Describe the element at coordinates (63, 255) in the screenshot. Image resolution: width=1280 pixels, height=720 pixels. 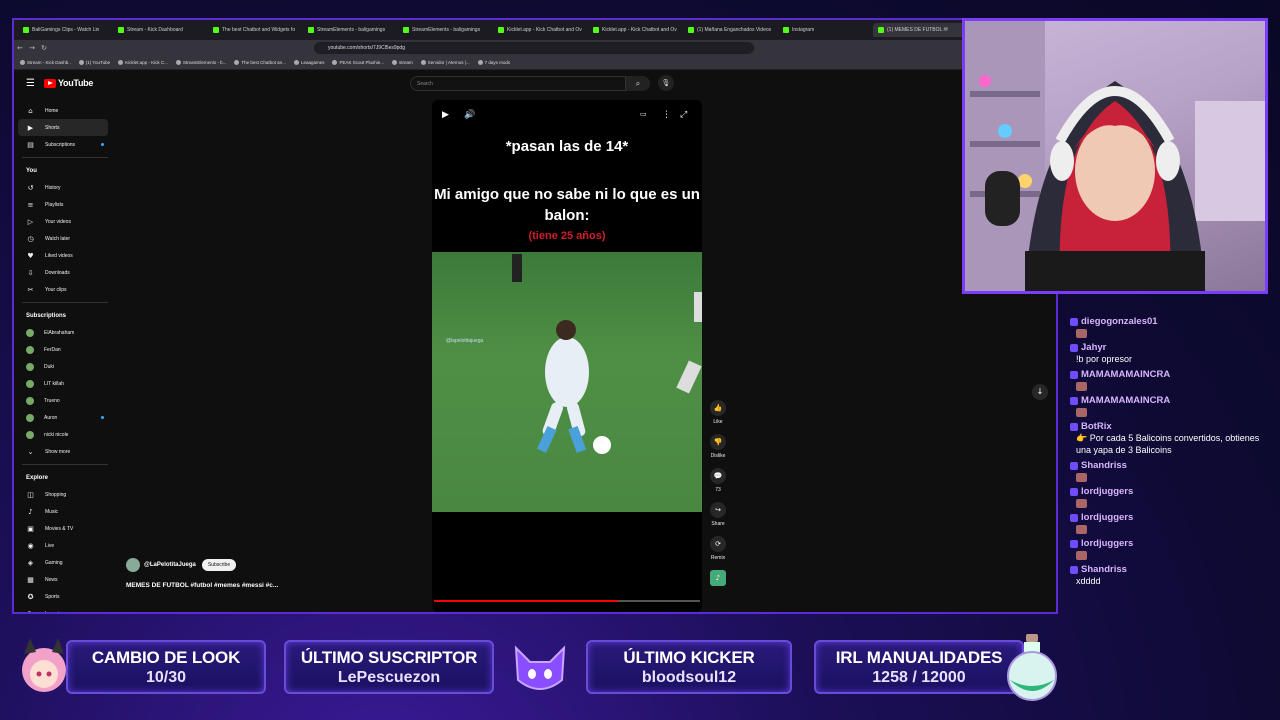
I see `sidebar-item-liked-videos: ♥ Liked videos` at that location.